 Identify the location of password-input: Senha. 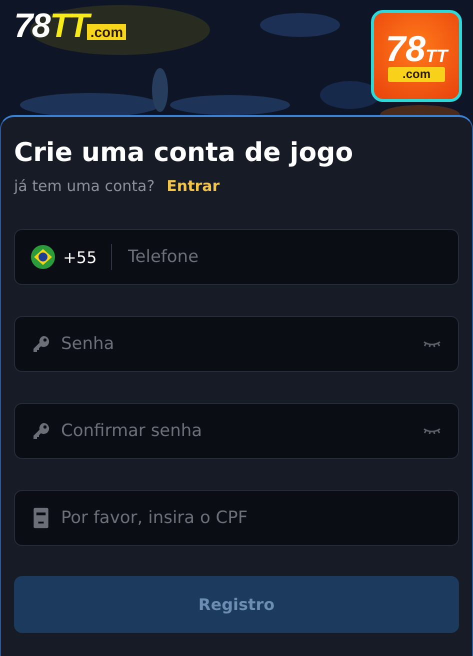
(236, 344).